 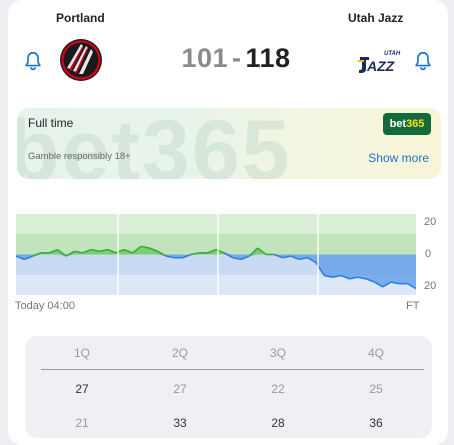 I want to click on momentum-start-time: Today 04:00, so click(x=45, y=306).